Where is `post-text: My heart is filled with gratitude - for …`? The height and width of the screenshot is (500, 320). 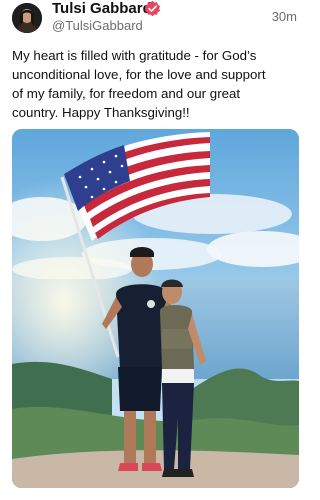 post-text: My heart is filled with gratitude - for … is located at coordinates (157, 84).